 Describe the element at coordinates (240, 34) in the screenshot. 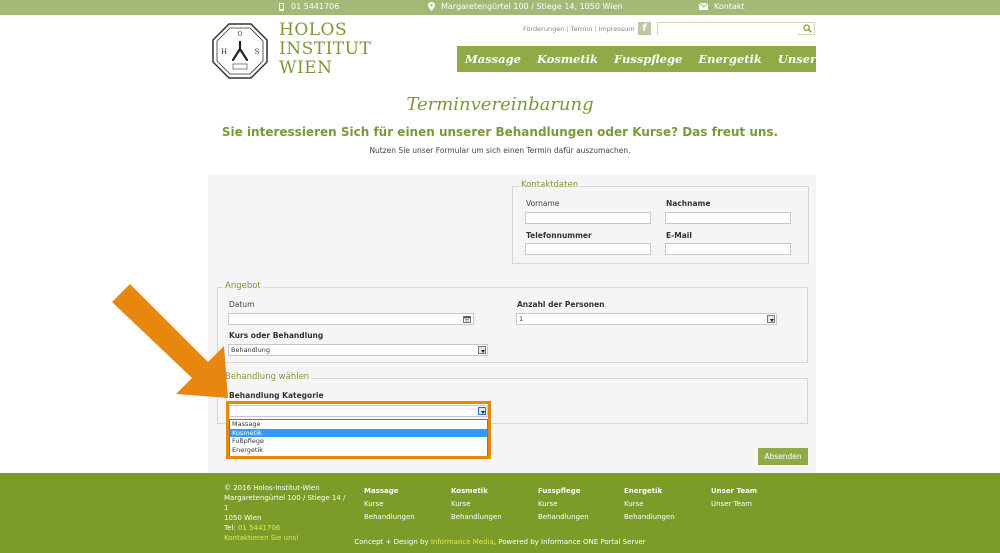

I see `svg-text: O` at that location.